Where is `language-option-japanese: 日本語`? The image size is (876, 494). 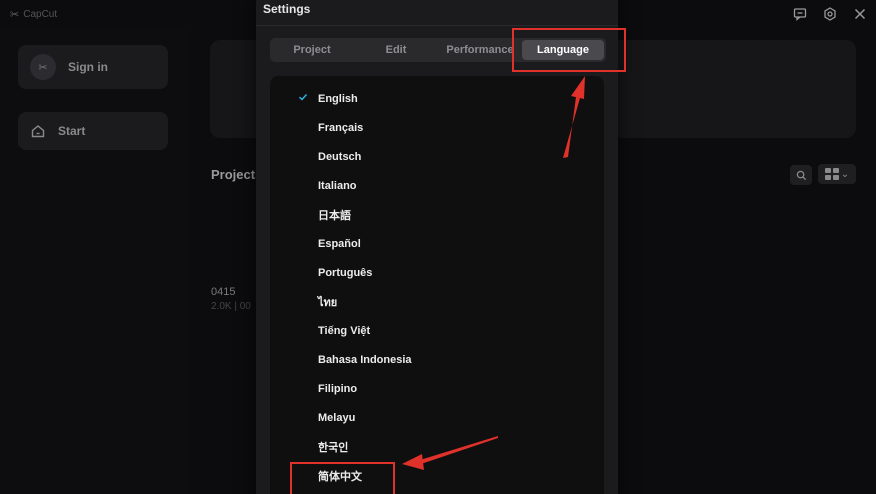
language-option-japanese: 日本語 is located at coordinates (437, 215).